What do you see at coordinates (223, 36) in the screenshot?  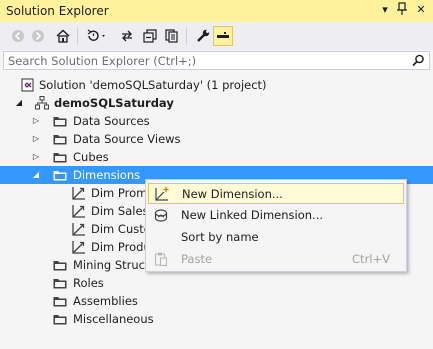 I see `preview-icon` at bounding box center [223, 36].